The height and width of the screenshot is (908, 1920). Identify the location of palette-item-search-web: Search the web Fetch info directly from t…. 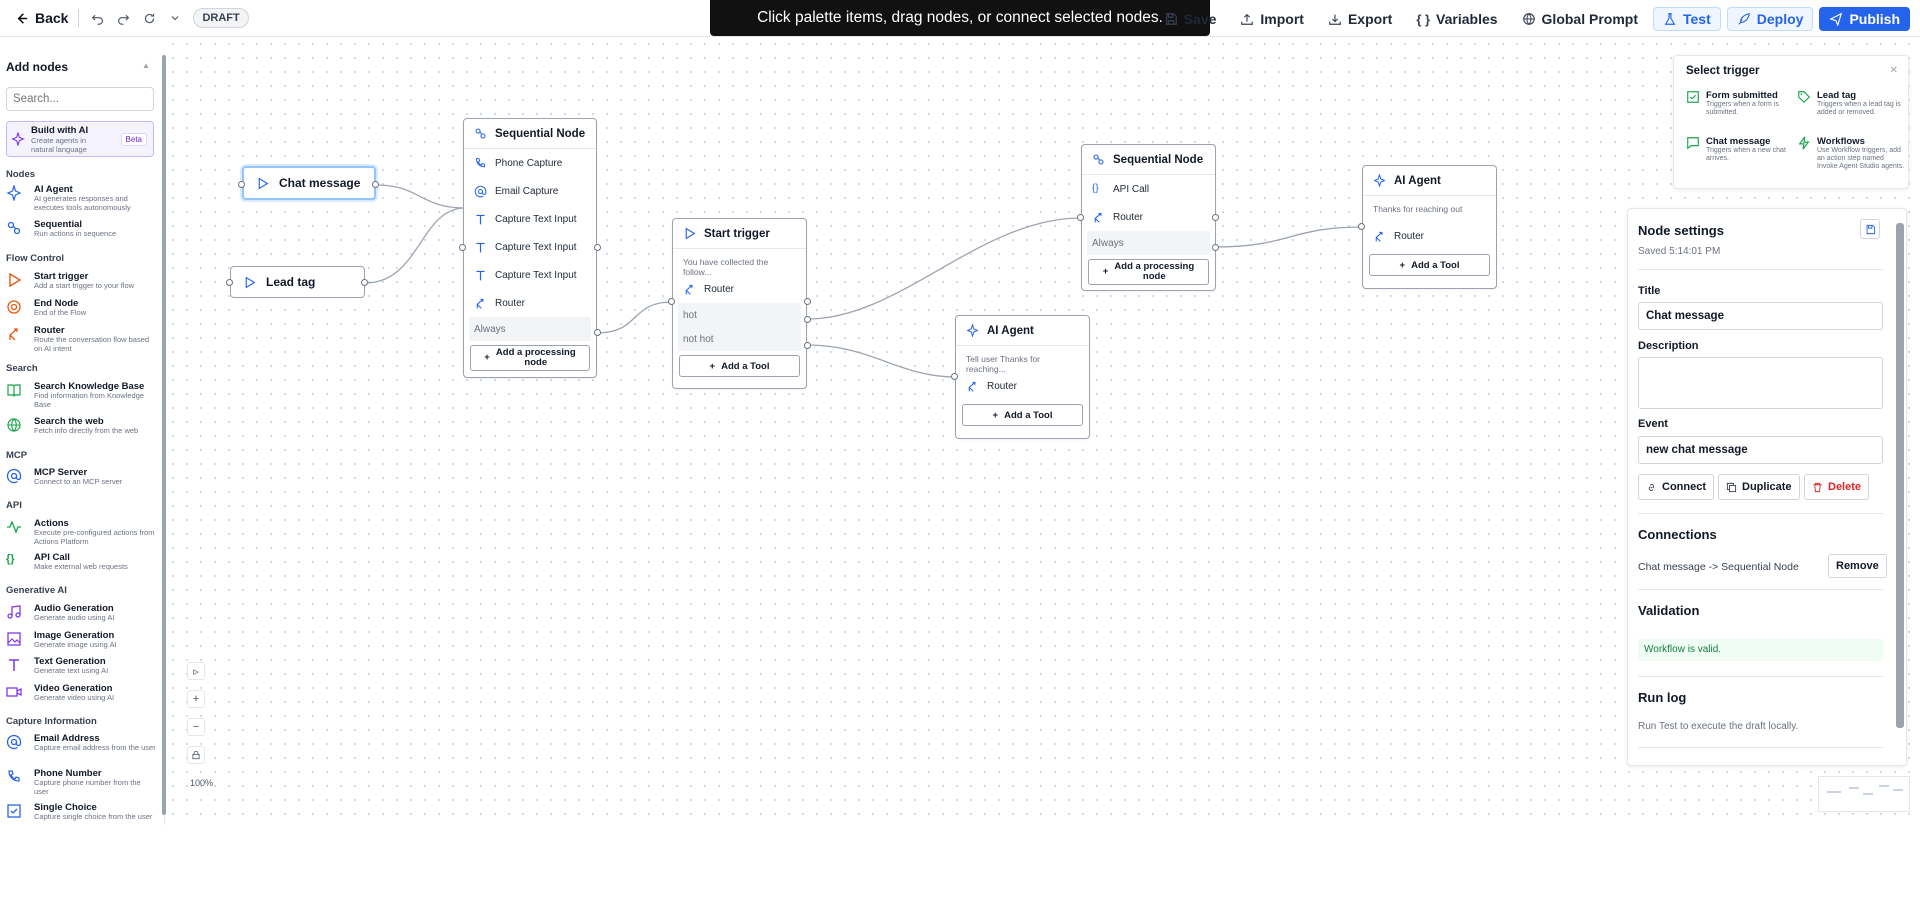
(81, 426).